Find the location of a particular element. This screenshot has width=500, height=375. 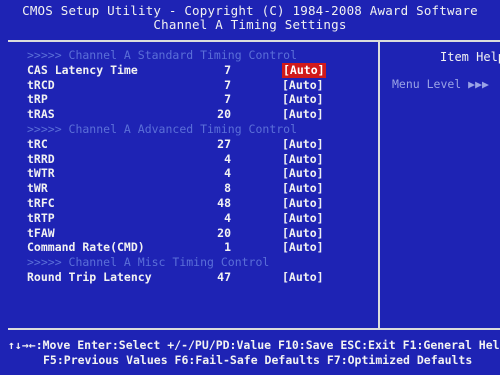

setting-row-trcd: tRCD 7 [Auto] is located at coordinates (196, 85).